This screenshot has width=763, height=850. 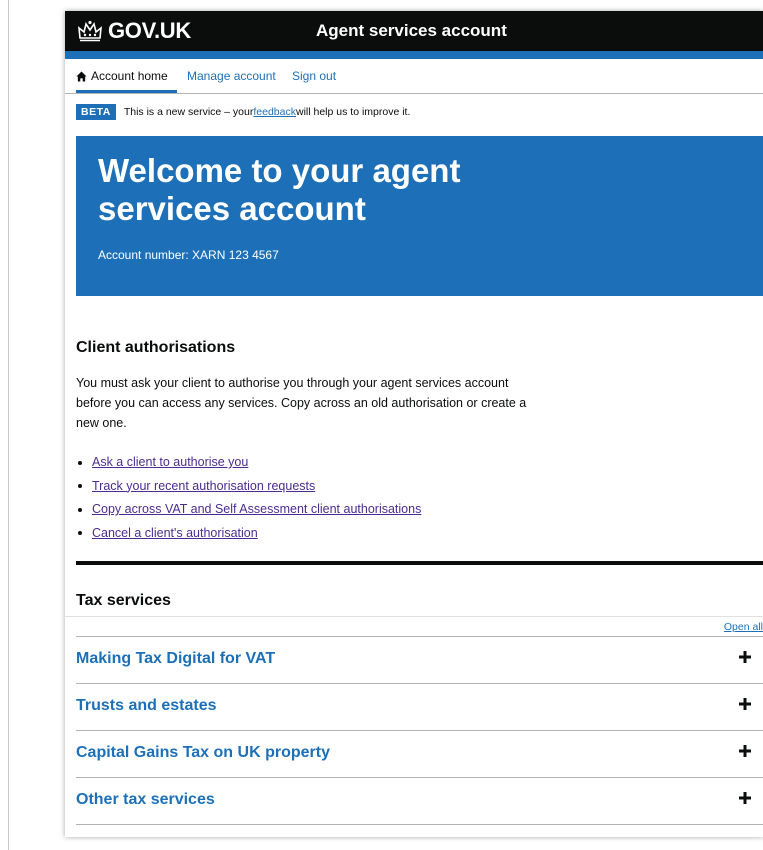 What do you see at coordinates (414, 616) in the screenshot?
I see `light-divider` at bounding box center [414, 616].